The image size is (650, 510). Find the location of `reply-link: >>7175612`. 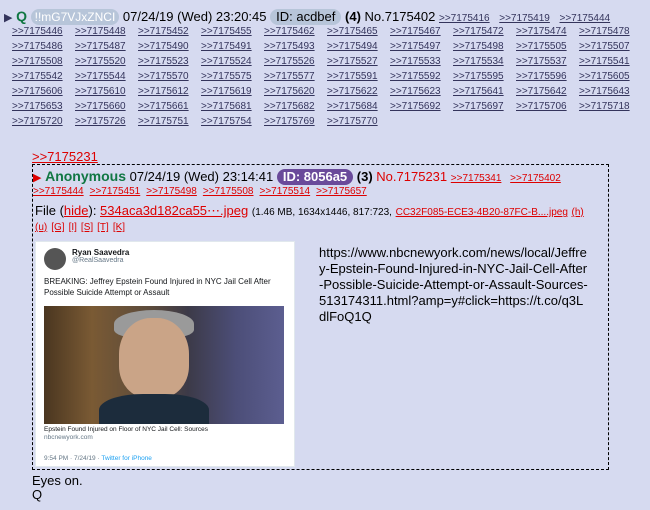

reply-link: >>7175612 is located at coordinates (167, 91).